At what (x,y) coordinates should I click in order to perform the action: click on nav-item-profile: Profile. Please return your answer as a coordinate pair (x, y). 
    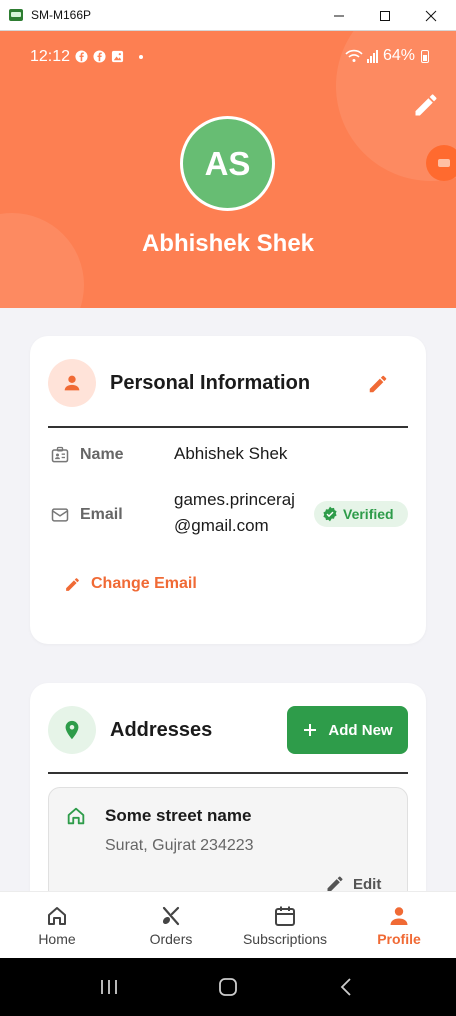
    Looking at the image, I should click on (399, 925).